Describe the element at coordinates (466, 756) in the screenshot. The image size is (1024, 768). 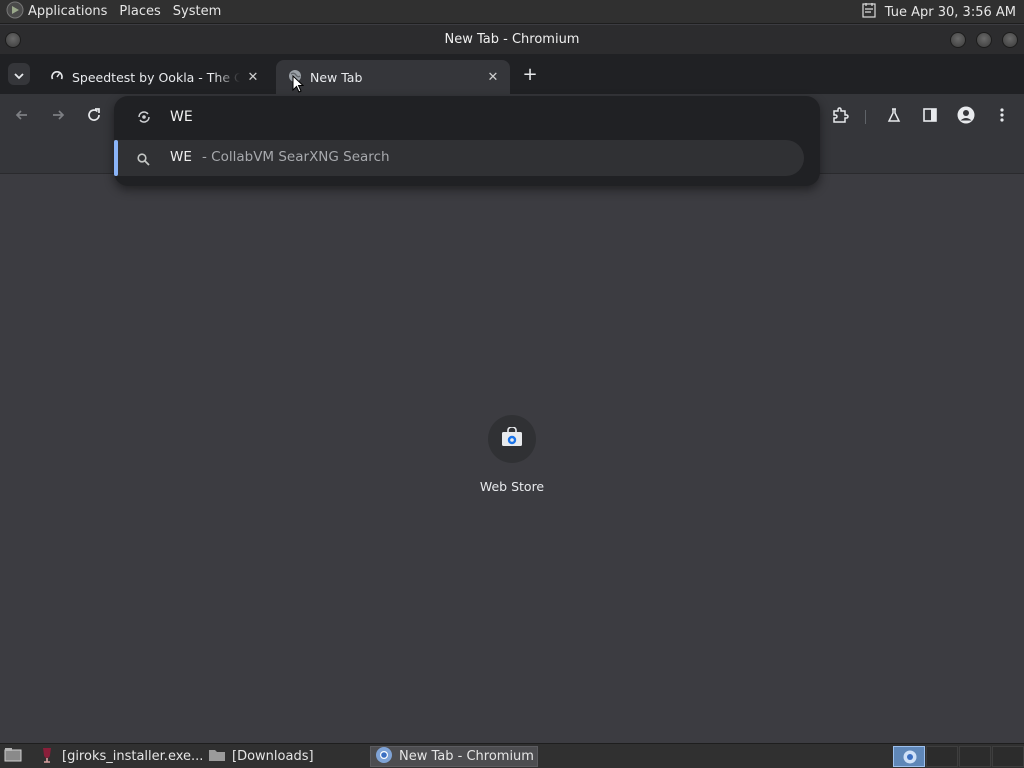
I see `task-label: New Tab - Chromium` at that location.